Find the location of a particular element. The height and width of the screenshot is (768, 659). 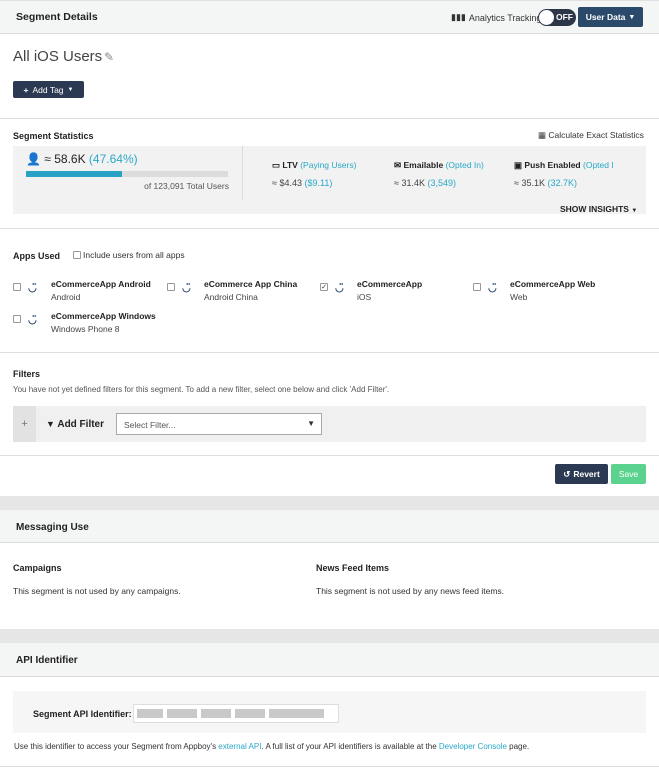

add-tag-button: + Add Tag ▼ is located at coordinates (48, 89).